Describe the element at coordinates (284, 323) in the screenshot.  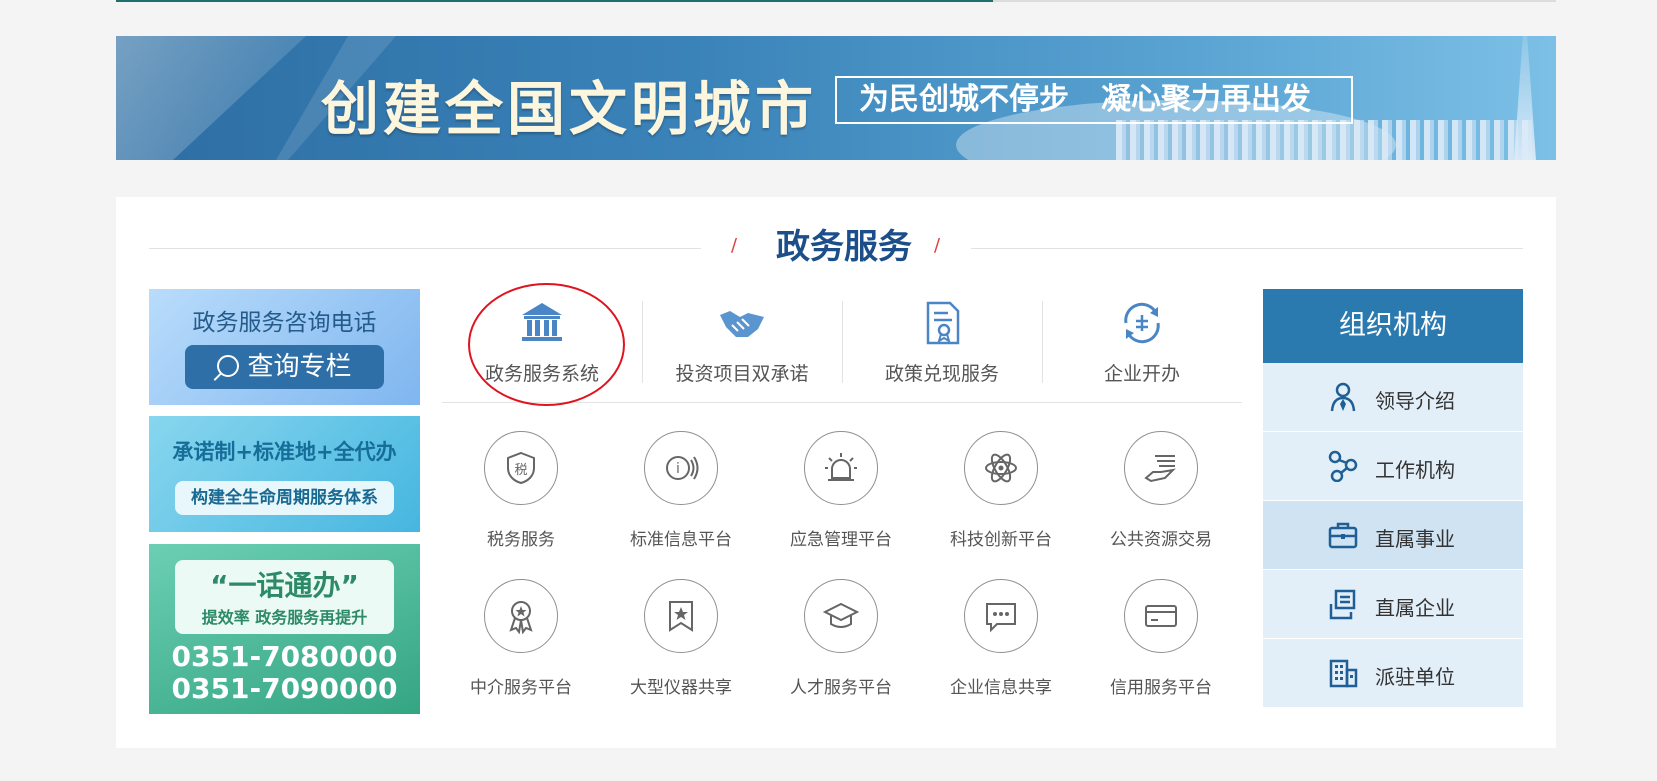
I see `consult-promo-title: 政务服务咨询电话` at that location.